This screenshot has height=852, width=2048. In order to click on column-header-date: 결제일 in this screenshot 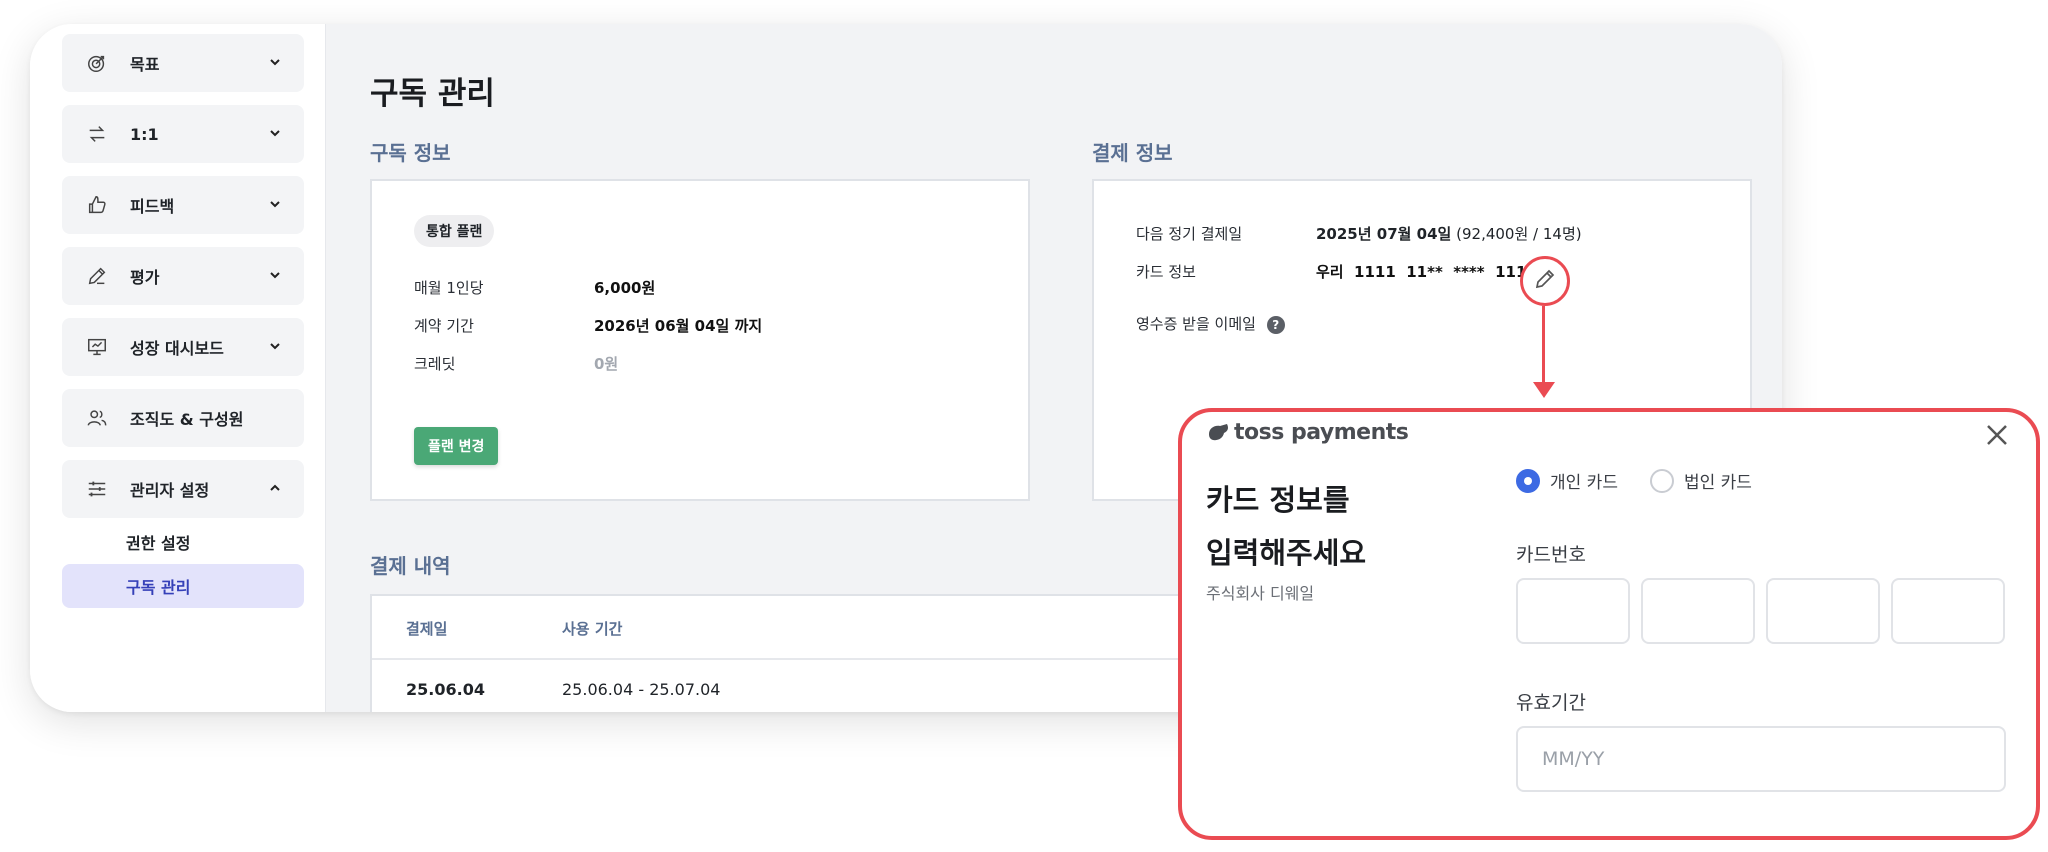, I will do `click(427, 629)`.